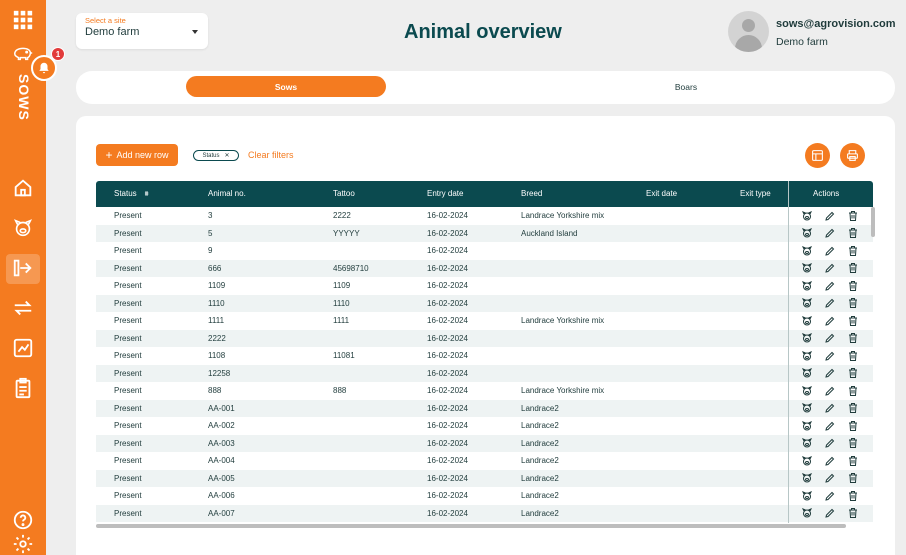  I want to click on table-row: Present 1109 1109 16-02-2024, so click(484, 286).